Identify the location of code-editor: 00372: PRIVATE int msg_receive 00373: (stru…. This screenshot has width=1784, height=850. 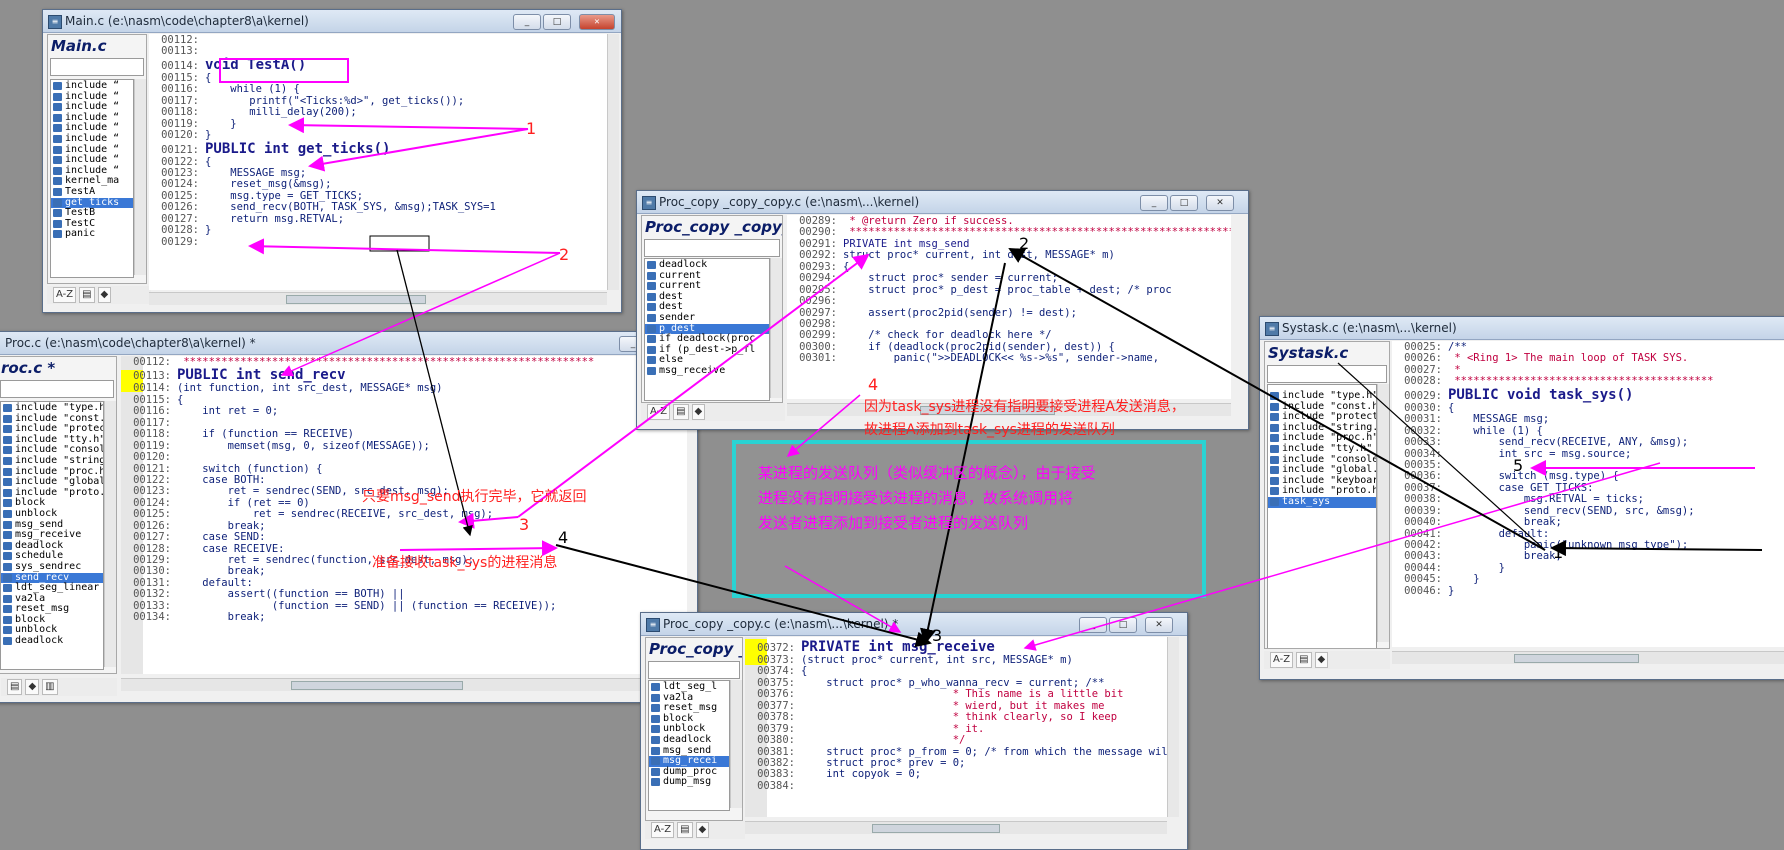
(956, 727).